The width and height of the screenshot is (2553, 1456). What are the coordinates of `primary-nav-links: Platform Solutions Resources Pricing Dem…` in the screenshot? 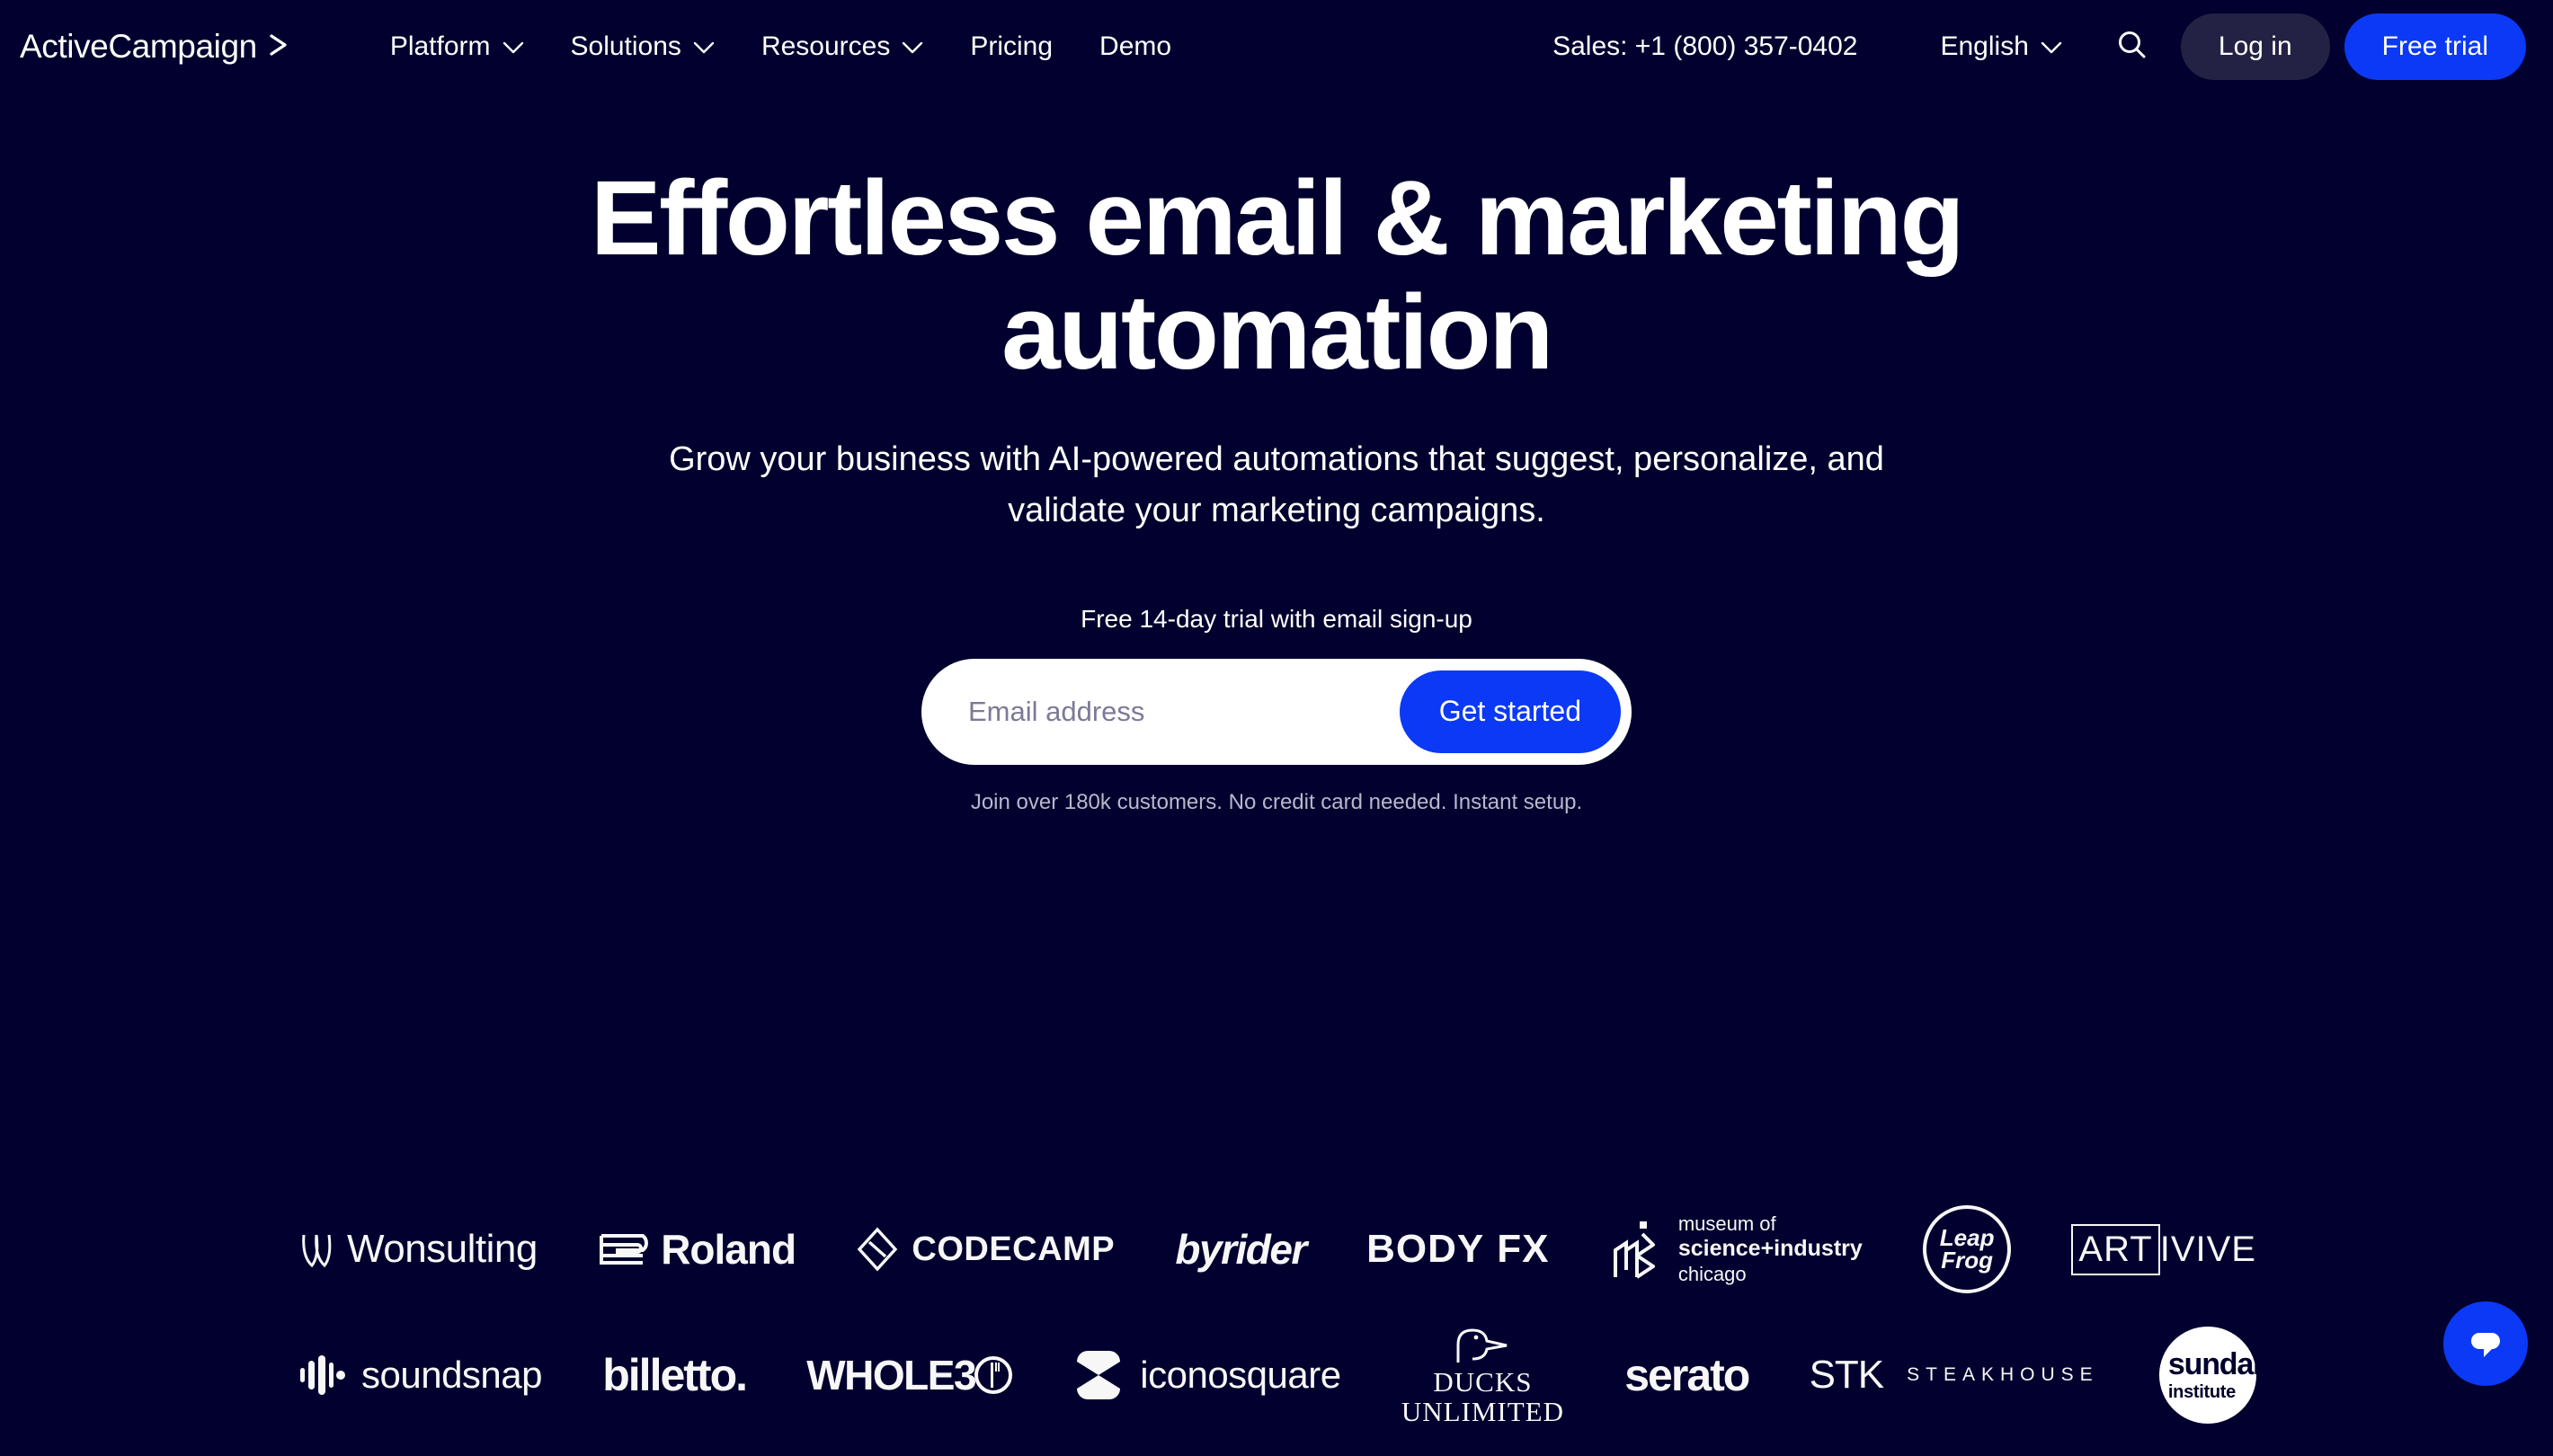 It's located at (781, 47).